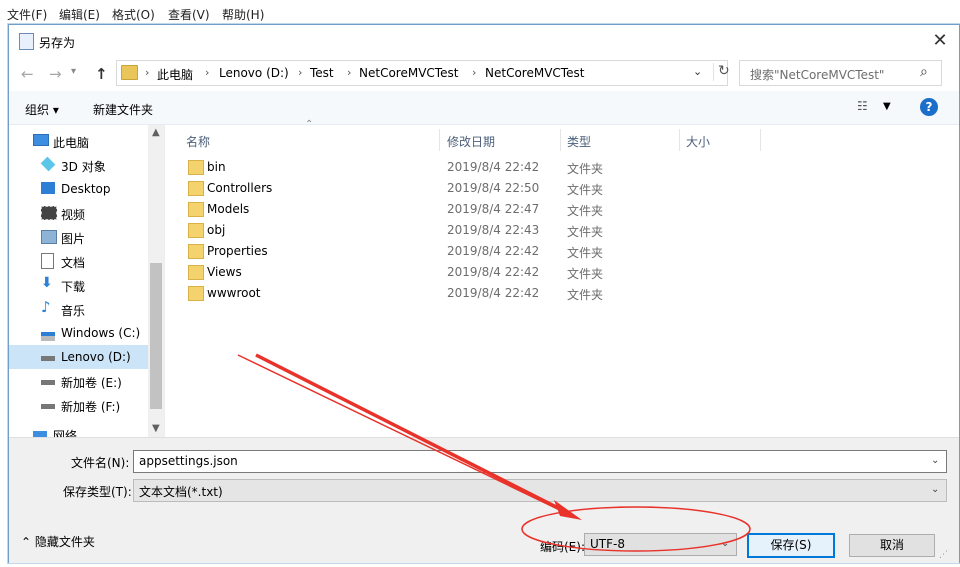 The image size is (960, 567). Describe the element at coordinates (484, 108) in the screenshot. I see `command-toolbar: 组织 ▾ 新建文件夹 ☷ ▼ ?` at that location.